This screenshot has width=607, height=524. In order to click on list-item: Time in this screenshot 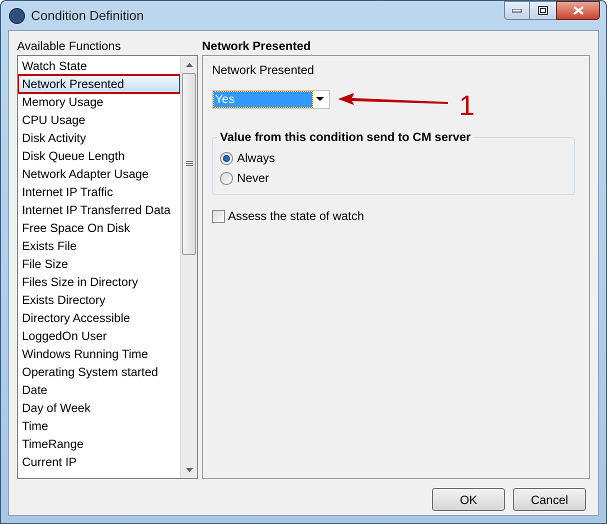, I will do `click(99, 426)`.